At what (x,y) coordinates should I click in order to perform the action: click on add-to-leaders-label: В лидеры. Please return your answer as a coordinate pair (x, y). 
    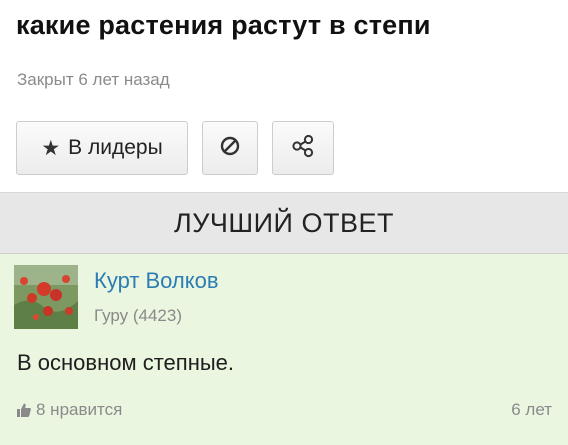
    Looking at the image, I should click on (115, 147).